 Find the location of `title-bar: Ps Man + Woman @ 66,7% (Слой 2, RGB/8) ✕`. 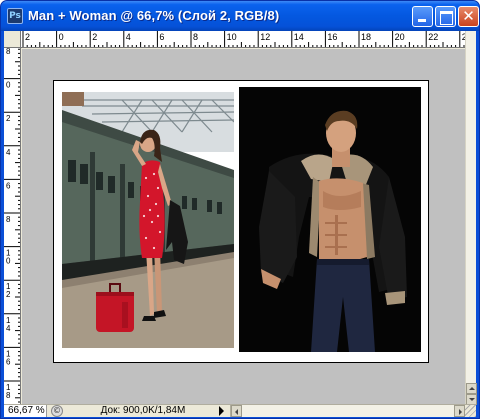

title-bar: Ps Man + Woman @ 66,7% (Слой 2, RGB/8) ✕ is located at coordinates (240, 16).